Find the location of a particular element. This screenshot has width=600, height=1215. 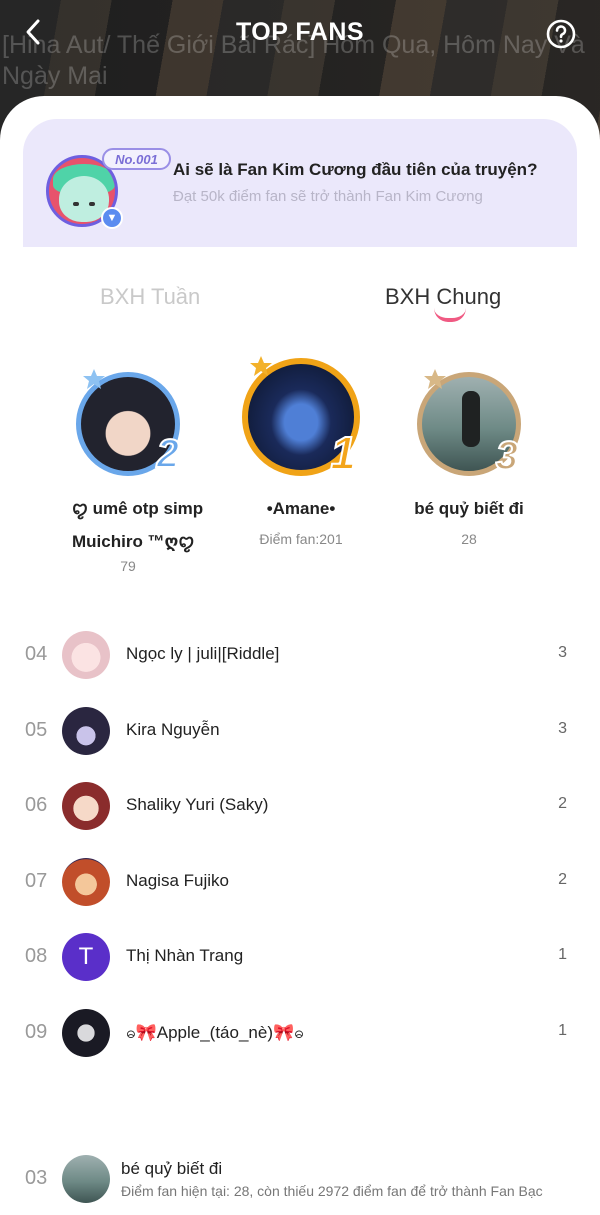

fan-name: Ngọc ly | juli|[Riddle] is located at coordinates (203, 653).